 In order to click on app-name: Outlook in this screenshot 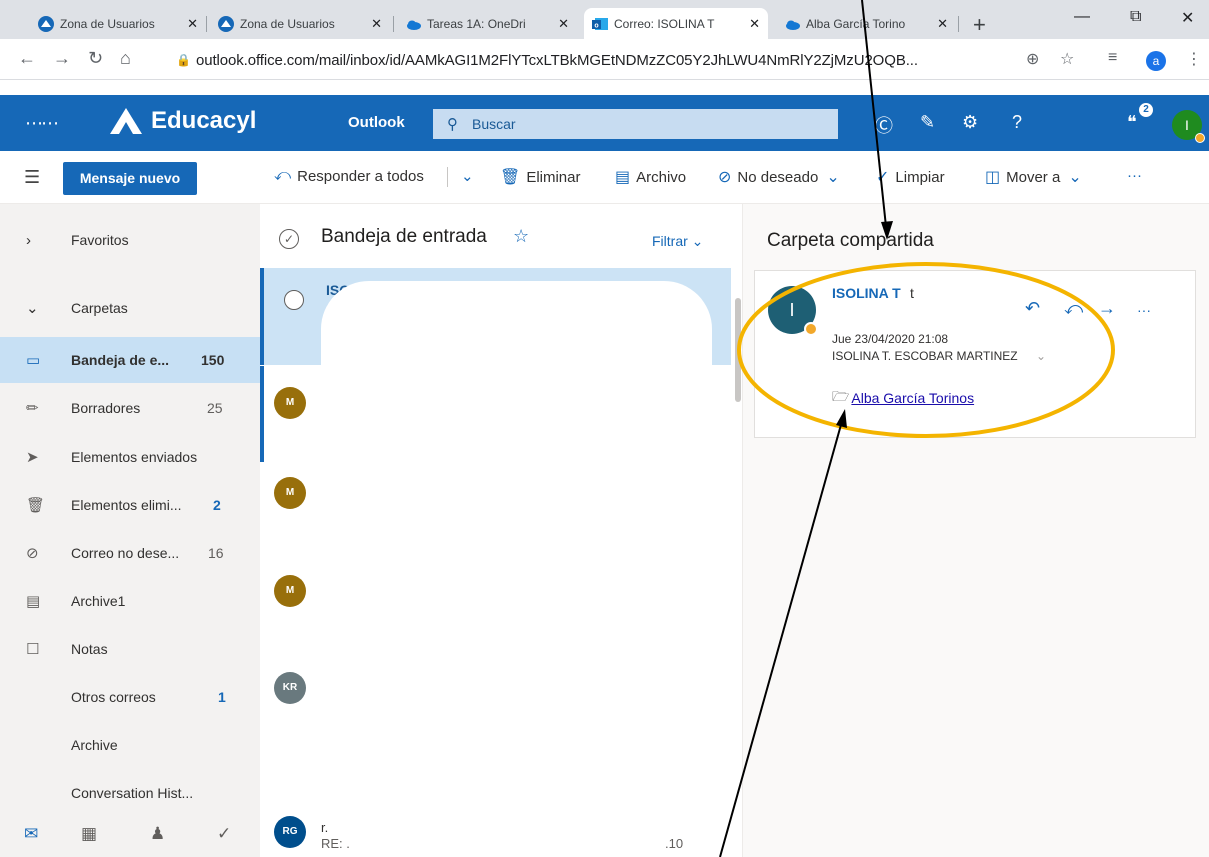, I will do `click(376, 122)`.